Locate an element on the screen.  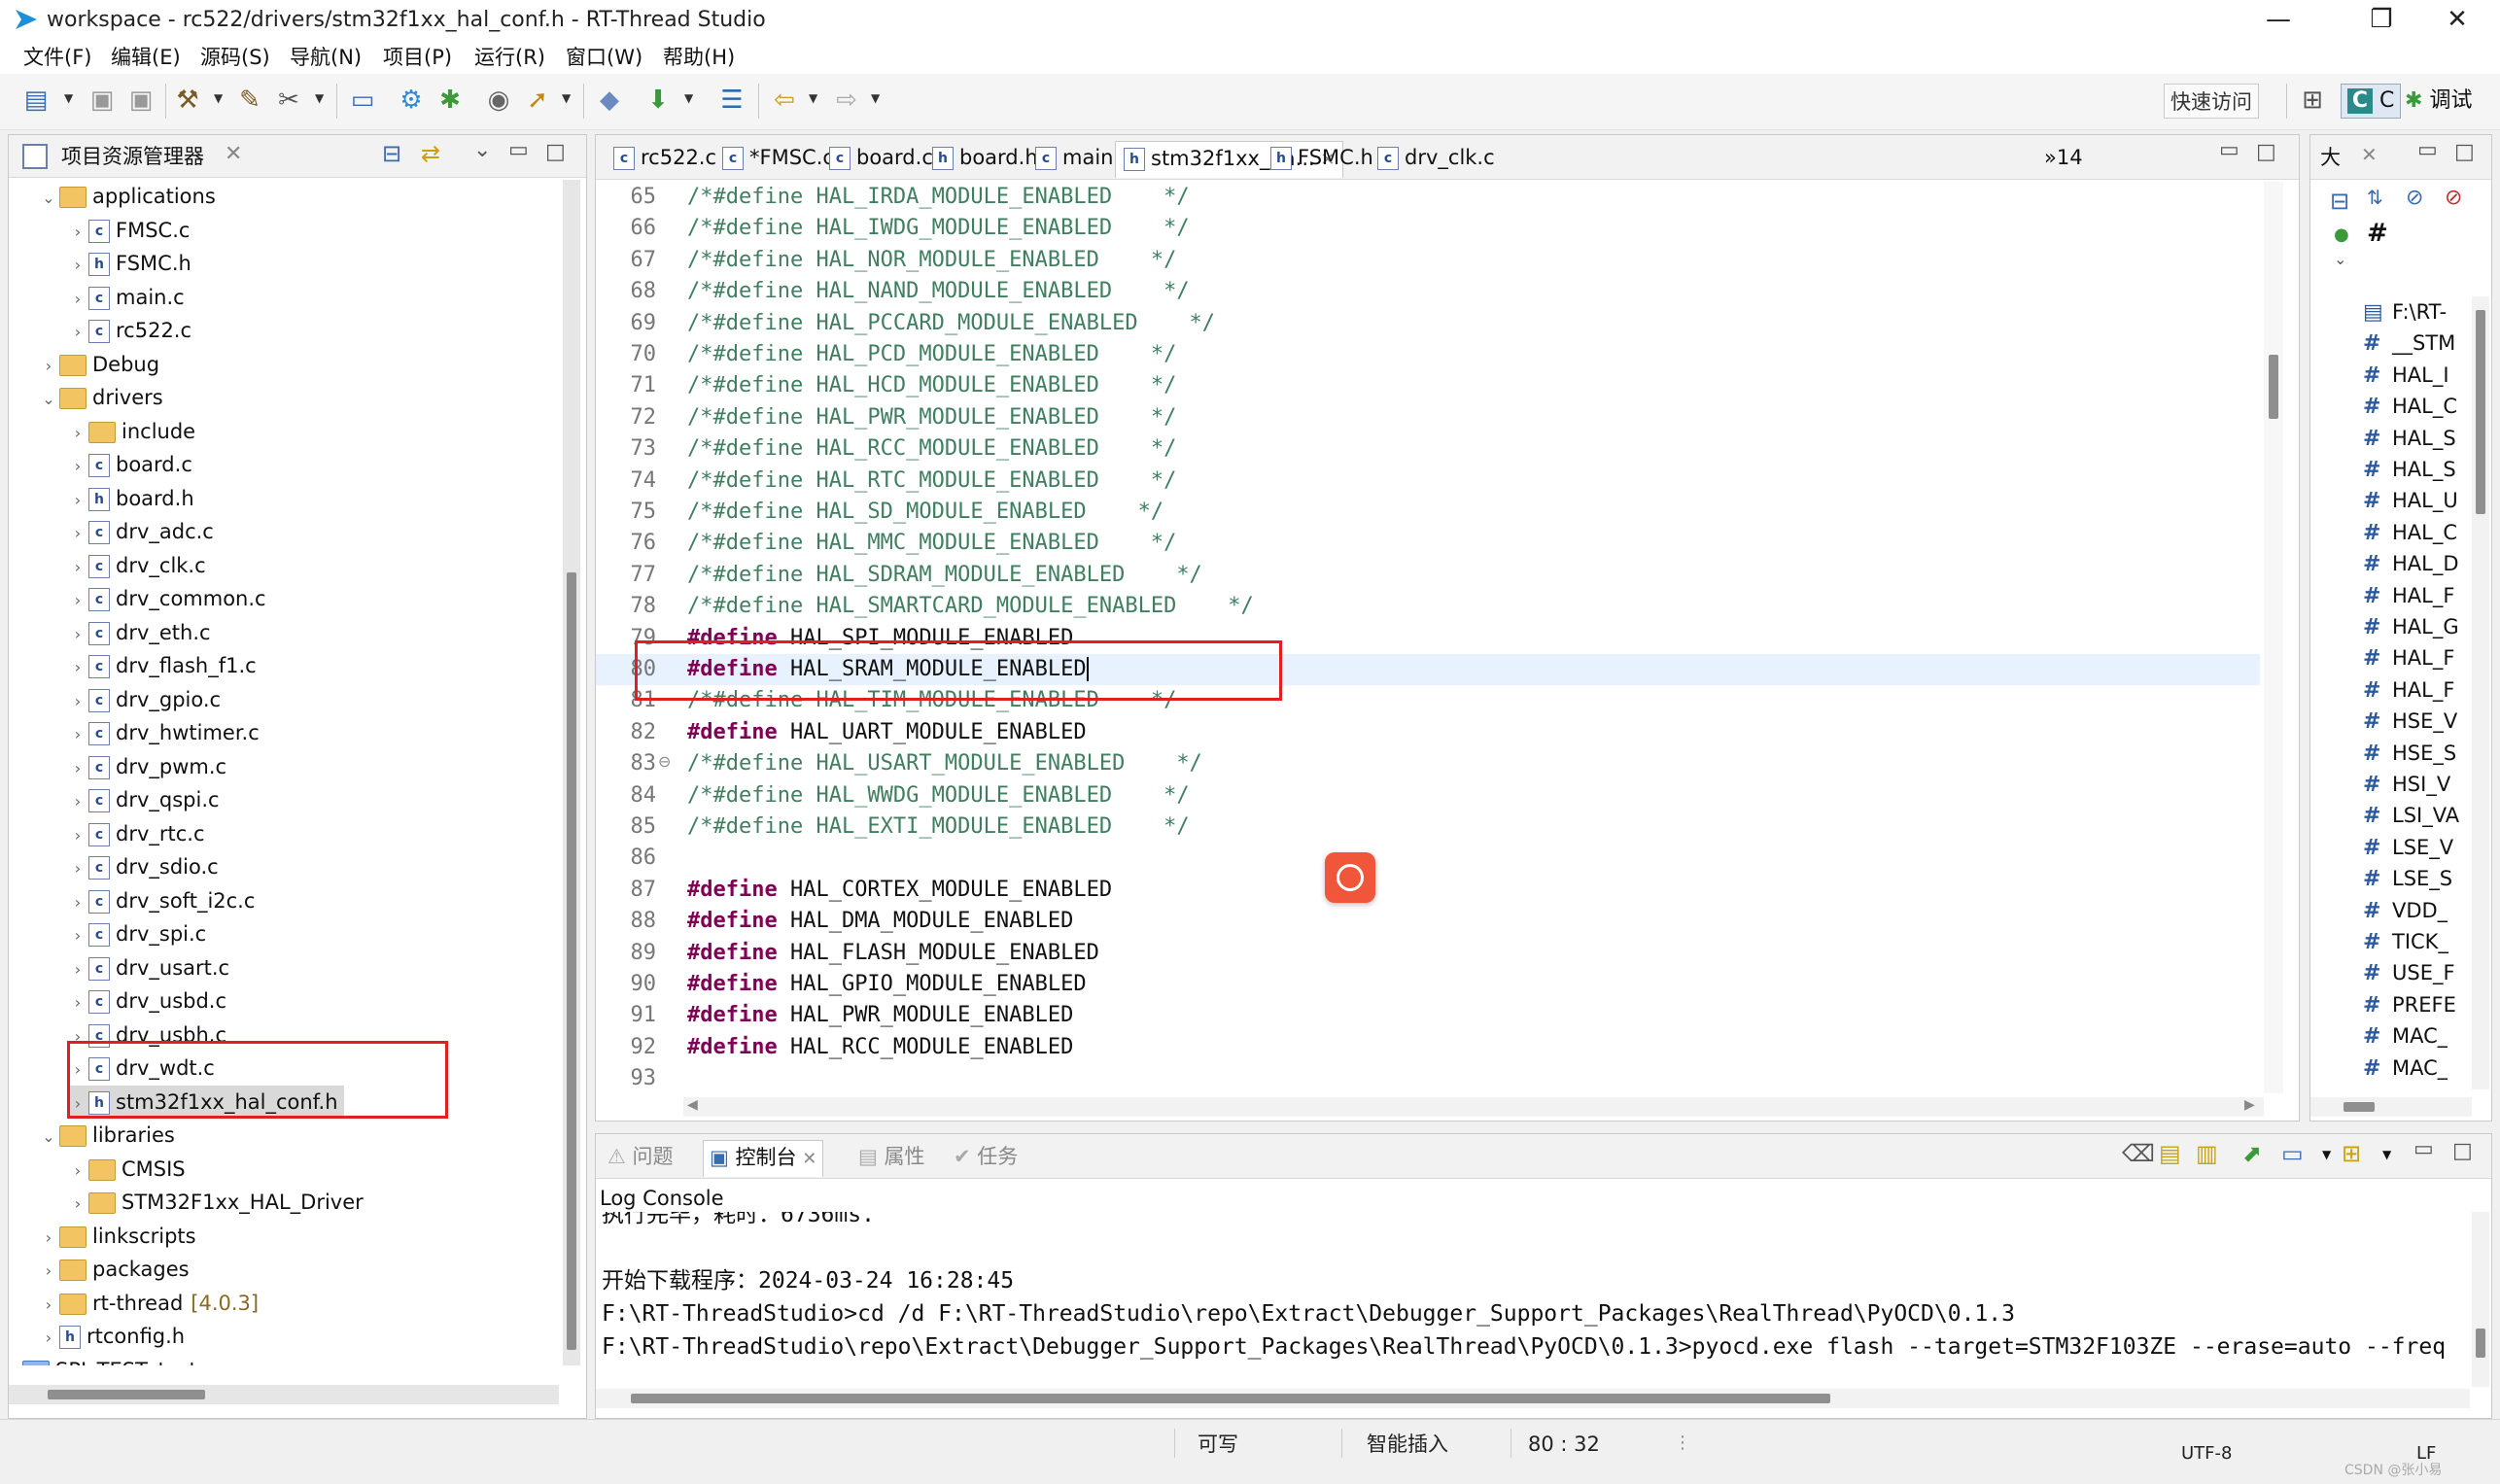
perspective-c-button: C C is located at coordinates (2371, 101).